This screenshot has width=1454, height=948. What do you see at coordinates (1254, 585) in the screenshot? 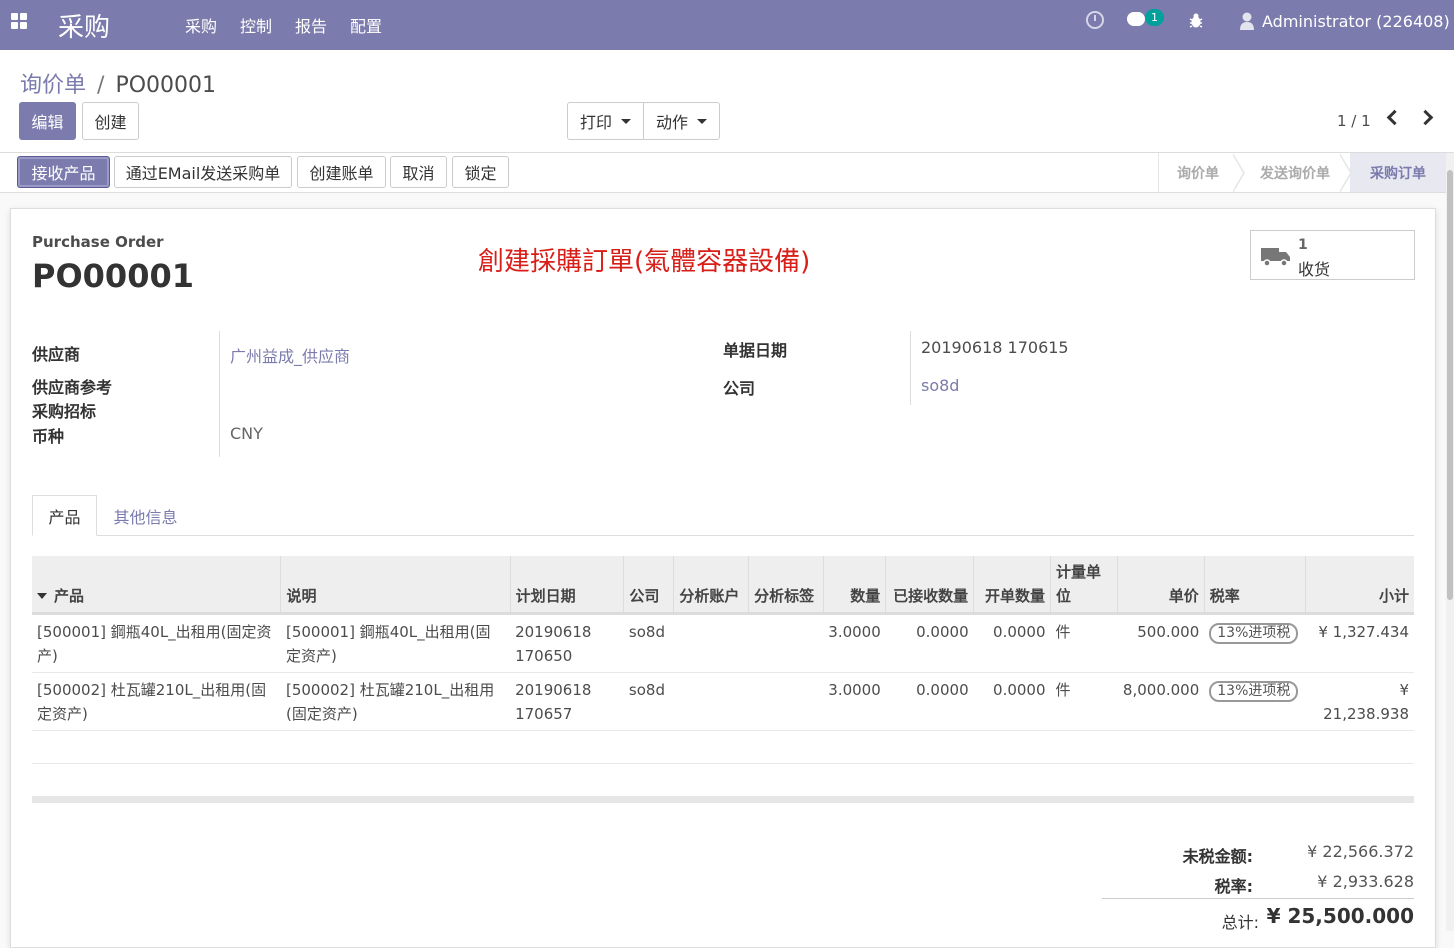
I see `column-header-taxes: 税率` at bounding box center [1254, 585].